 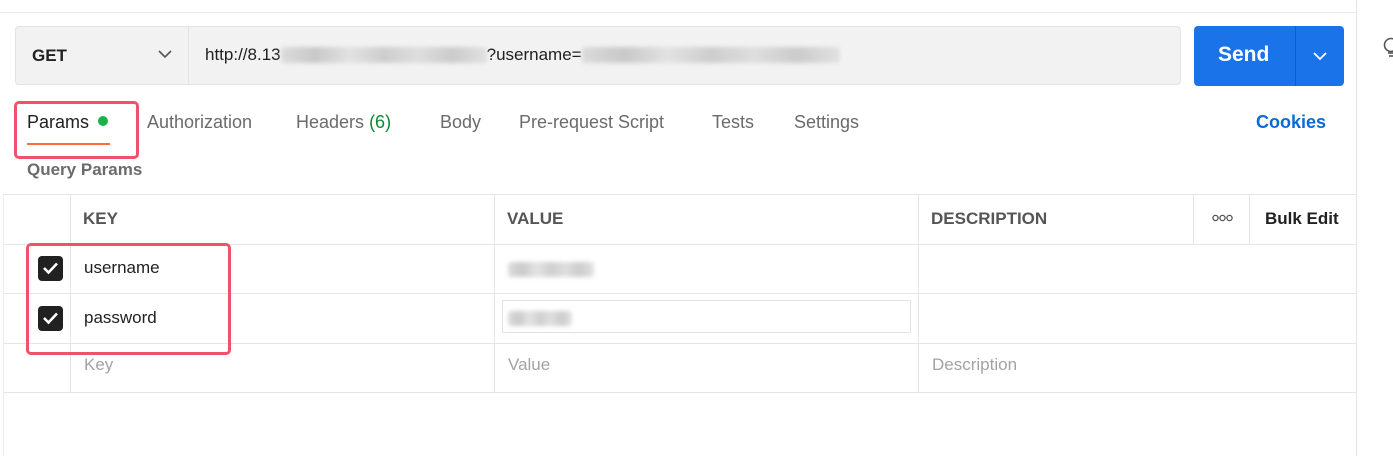 I want to click on column-header-value: VALUE, so click(x=535, y=218).